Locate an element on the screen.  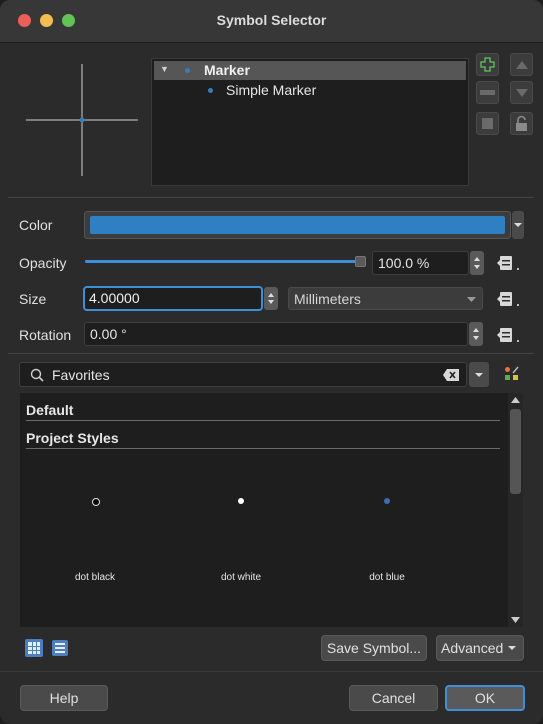
window-title: Symbol Selector is located at coordinates (271, 20).